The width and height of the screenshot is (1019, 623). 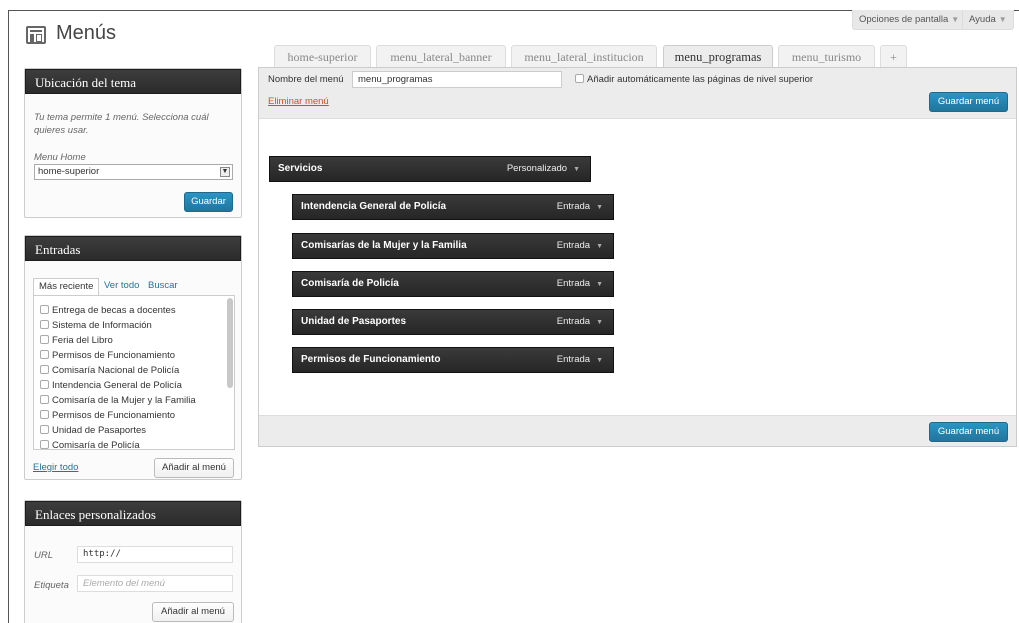 What do you see at coordinates (114, 355) in the screenshot?
I see `list-item-label: Permisos de Funcionamiento` at bounding box center [114, 355].